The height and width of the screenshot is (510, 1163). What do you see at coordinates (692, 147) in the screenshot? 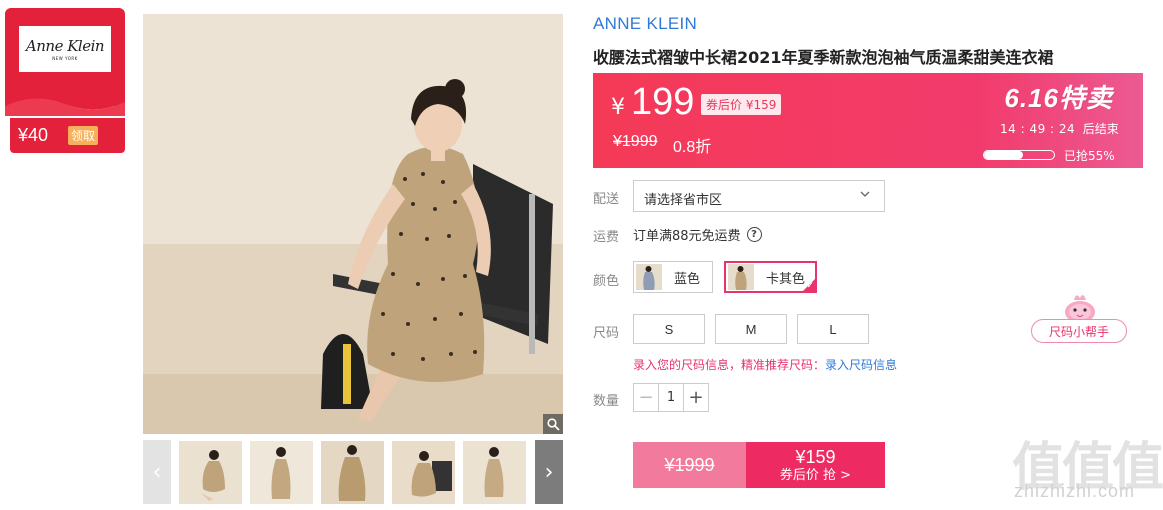
I see `discount-rate: 0.8折` at bounding box center [692, 147].